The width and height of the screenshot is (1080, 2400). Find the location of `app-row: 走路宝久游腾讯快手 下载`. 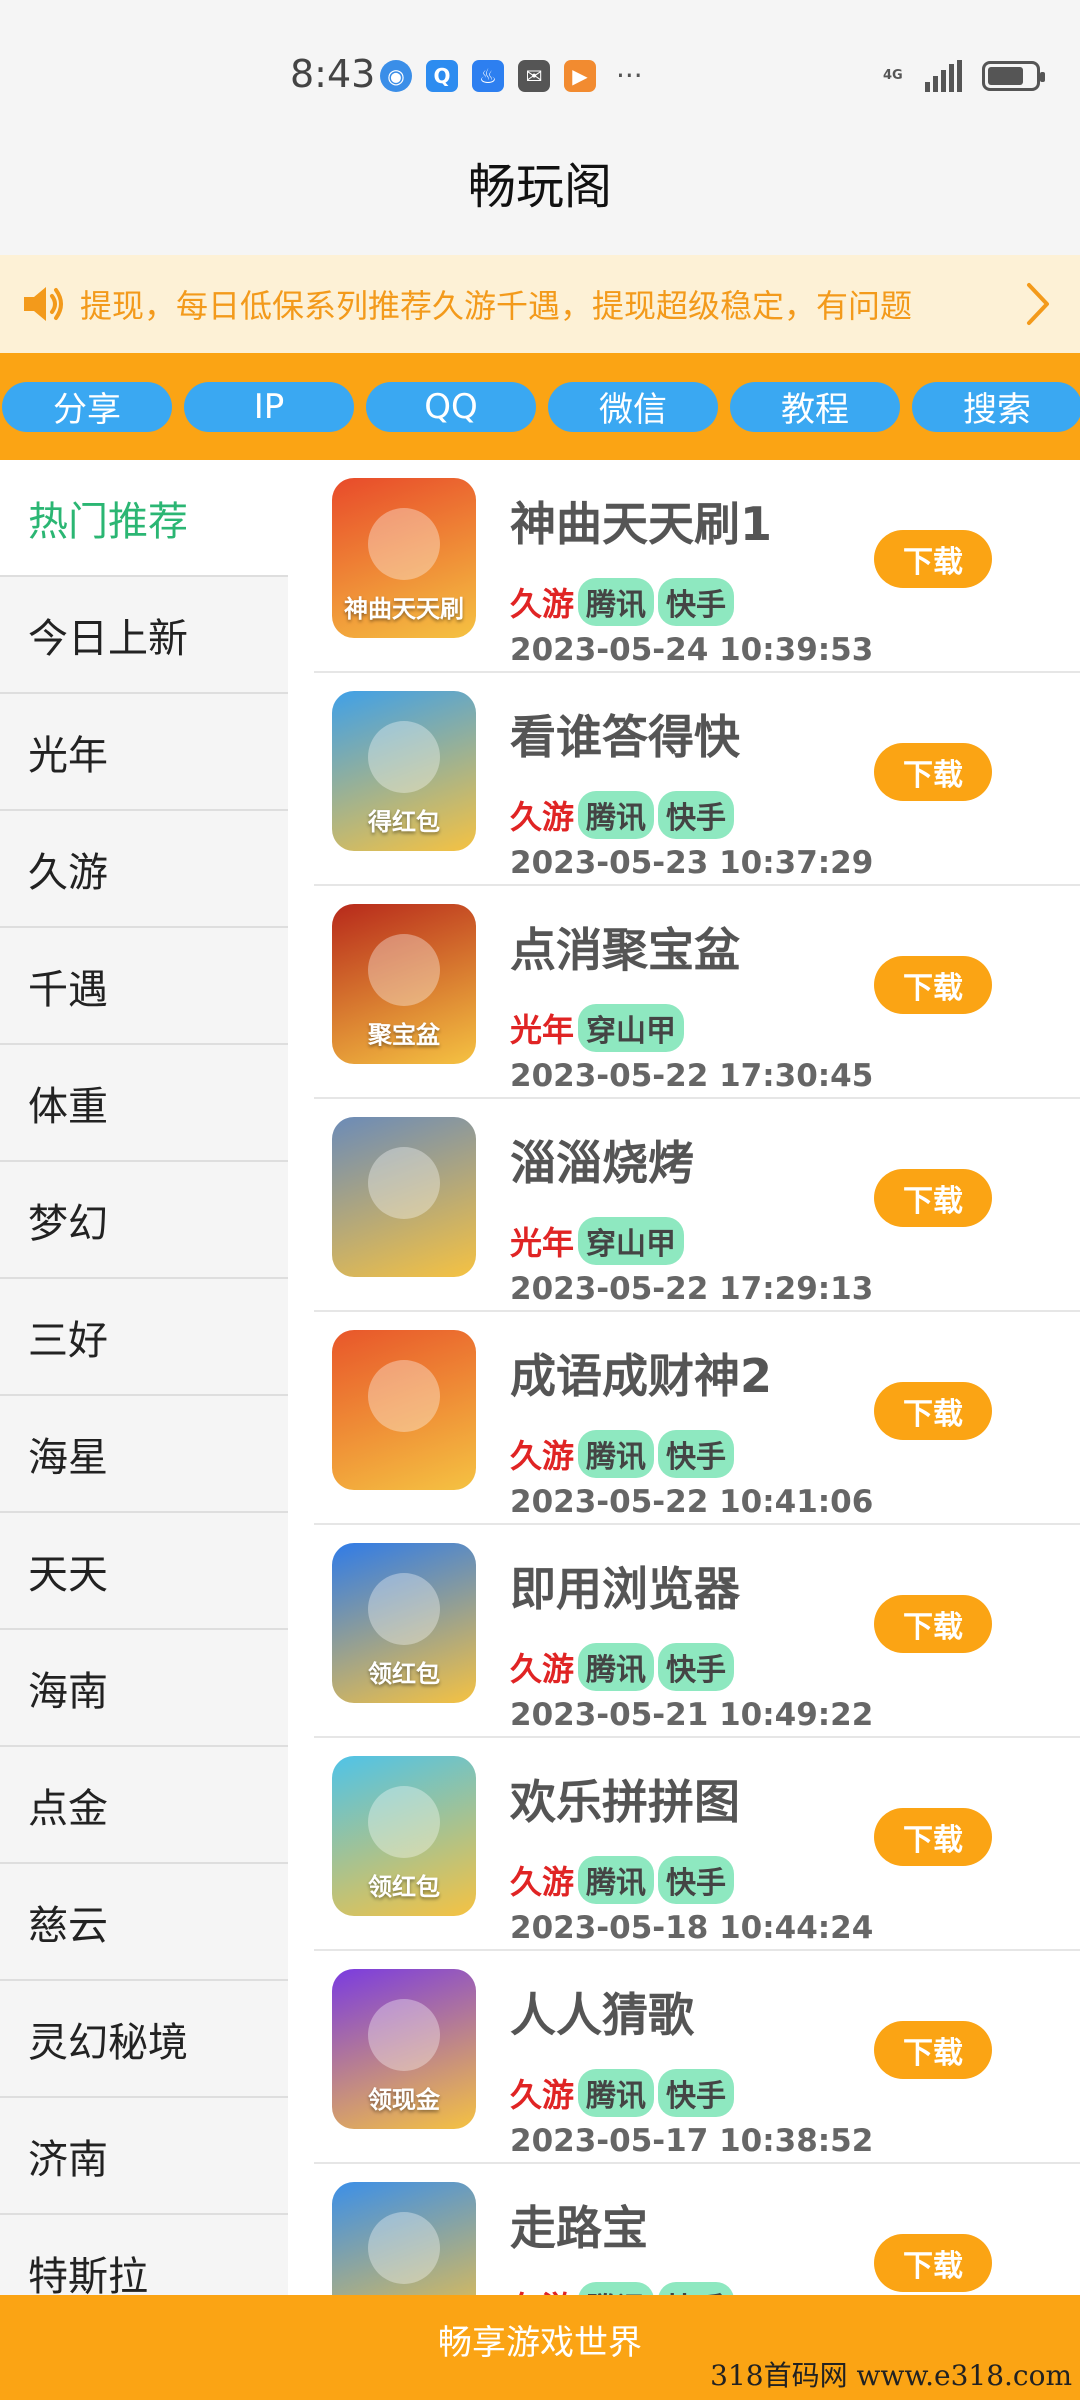

app-row: 走路宝久游腾讯快手 下载 is located at coordinates (697, 2229).